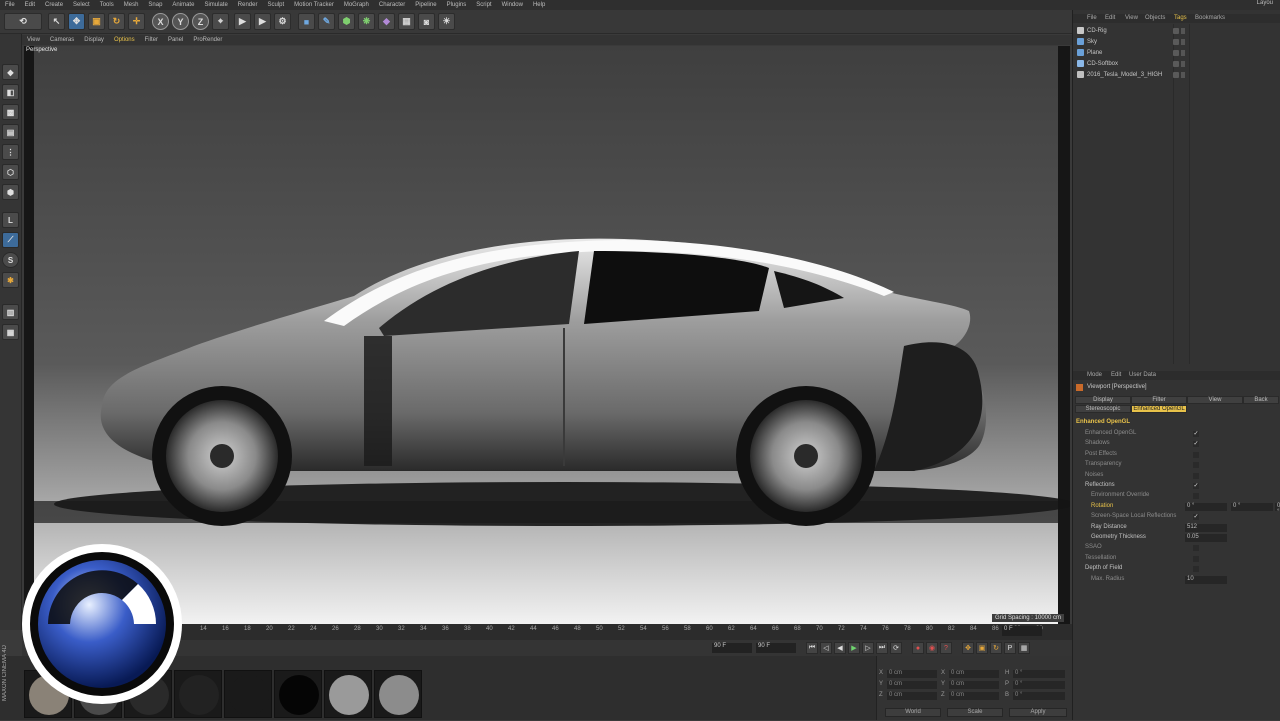  I want to click on attrmenu-edit: Edit, so click(1116, 375).